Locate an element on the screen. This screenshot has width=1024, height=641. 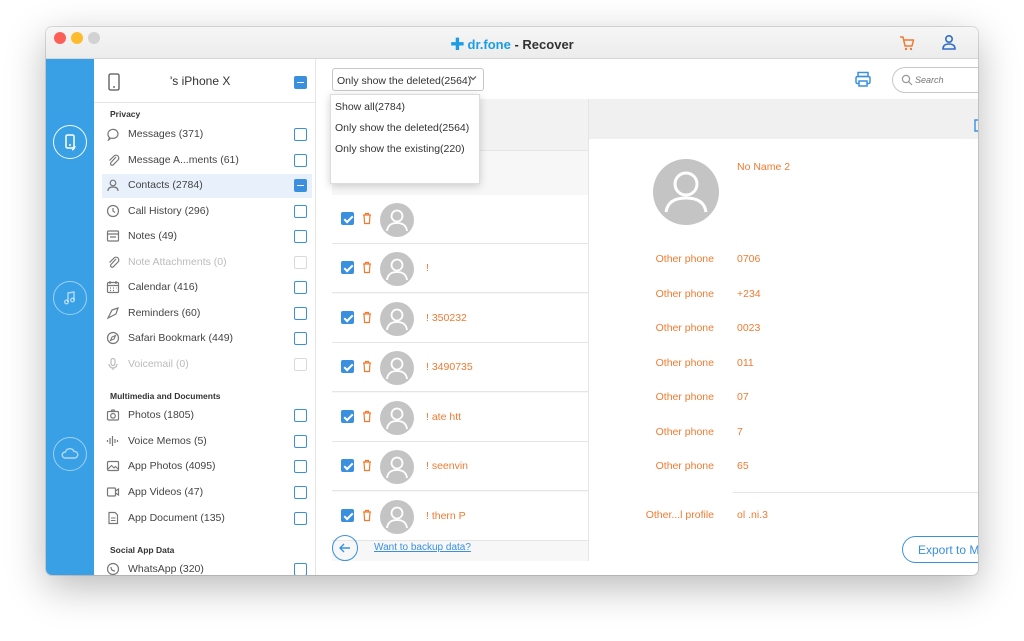
recover-from-device-button is located at coordinates (70, 142).